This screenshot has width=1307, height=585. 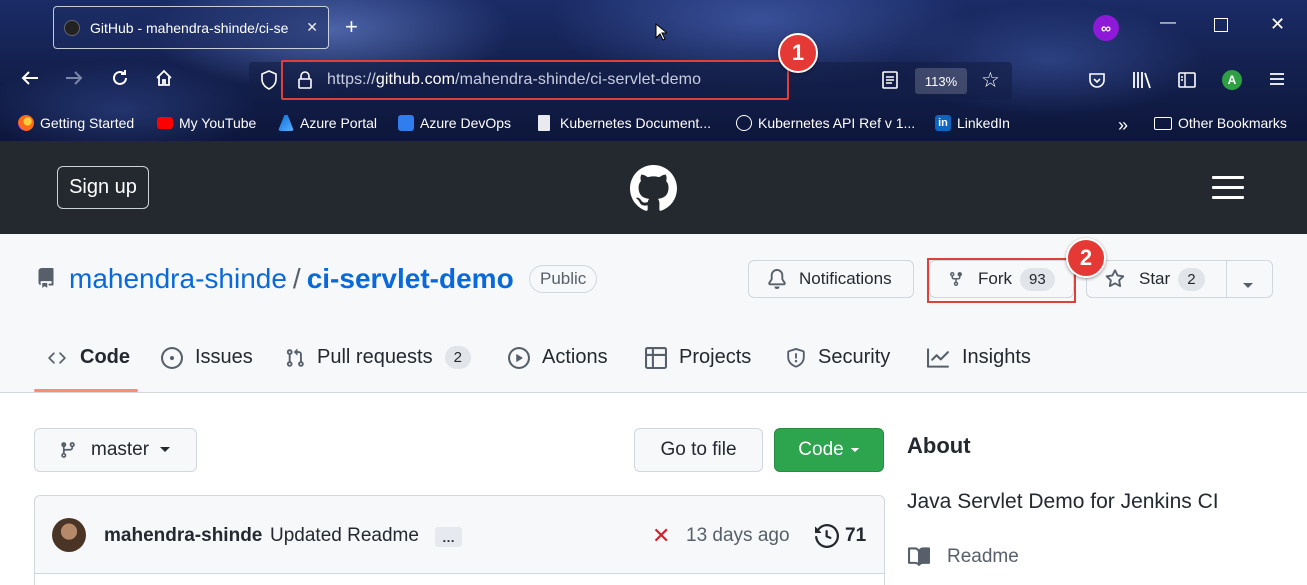 What do you see at coordinates (87, 123) in the screenshot?
I see `bookmark-label: Getting Started` at bounding box center [87, 123].